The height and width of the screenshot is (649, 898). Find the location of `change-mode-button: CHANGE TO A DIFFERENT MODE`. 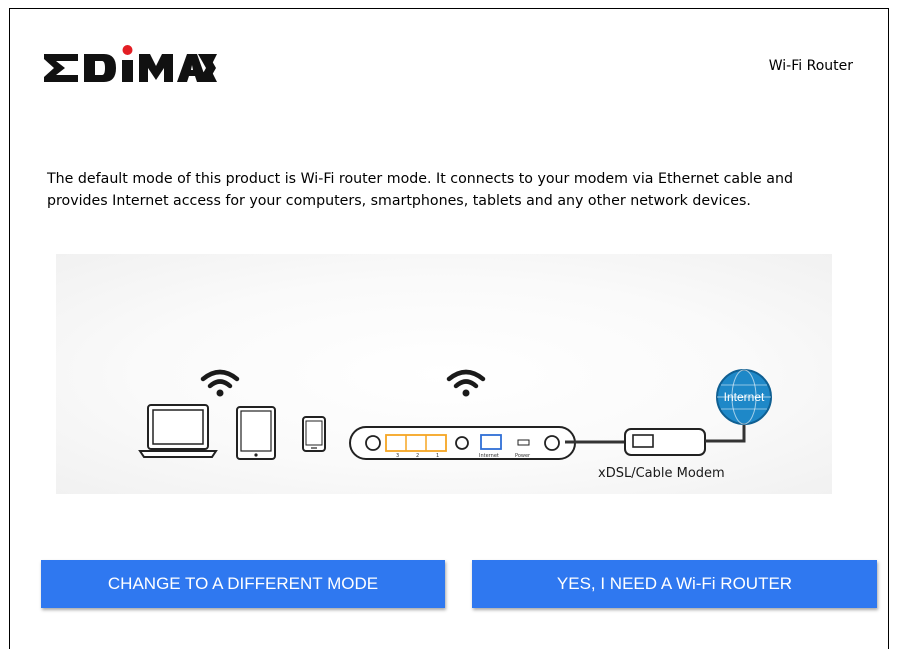

change-mode-button: CHANGE TO A DIFFERENT MODE is located at coordinates (243, 584).